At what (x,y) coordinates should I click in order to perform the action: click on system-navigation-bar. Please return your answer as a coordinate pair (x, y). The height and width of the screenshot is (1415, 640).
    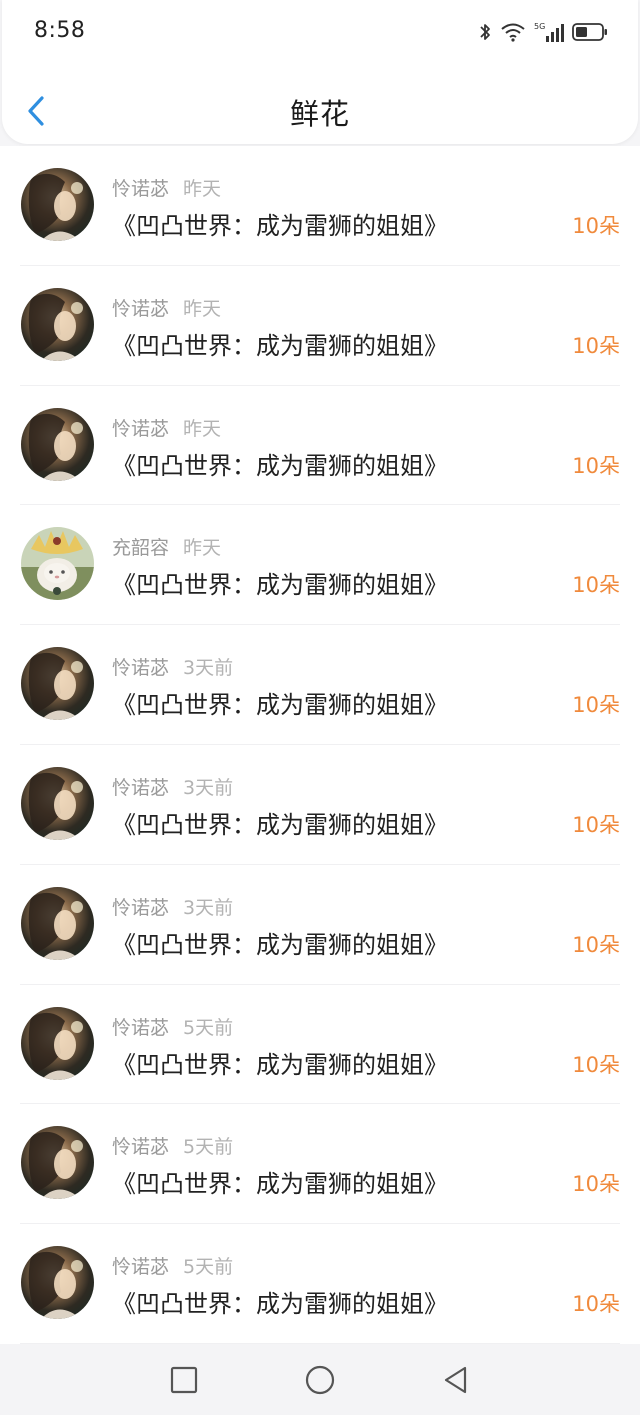
    Looking at the image, I should click on (320, 1379).